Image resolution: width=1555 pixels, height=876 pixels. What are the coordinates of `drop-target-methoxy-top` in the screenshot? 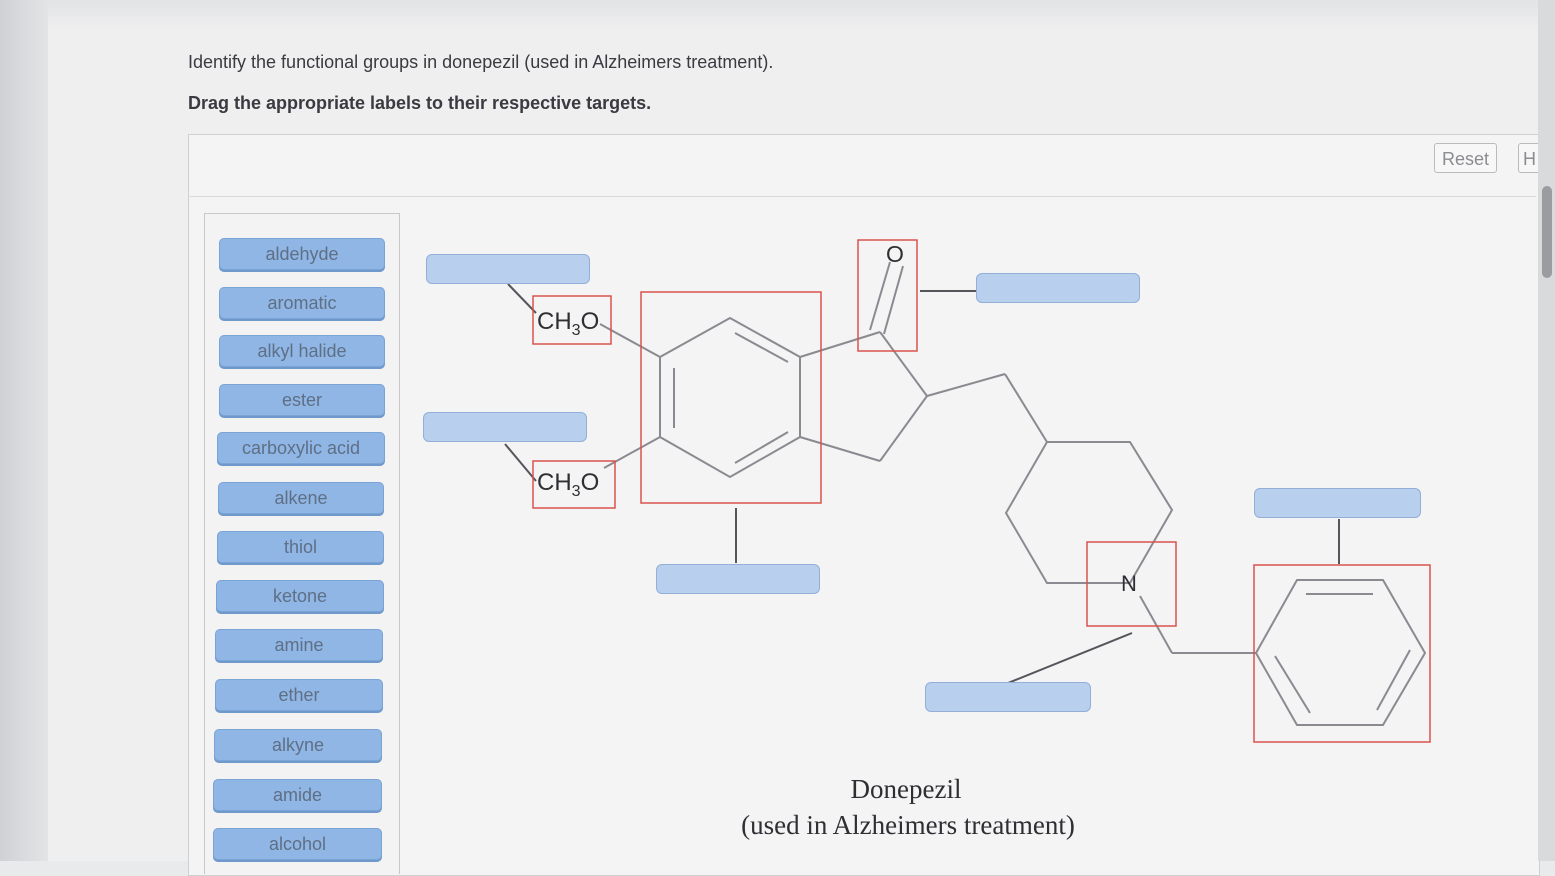 It's located at (508, 269).